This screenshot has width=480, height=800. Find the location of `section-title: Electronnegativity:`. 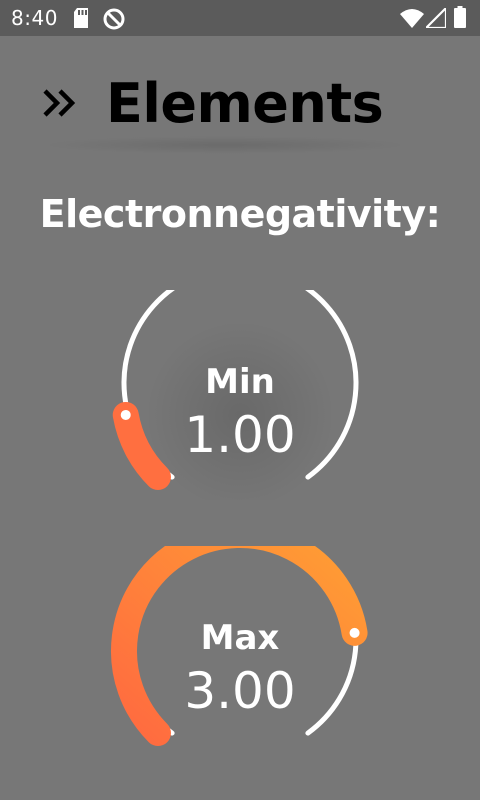

section-title: Electronnegativity: is located at coordinates (240, 214).